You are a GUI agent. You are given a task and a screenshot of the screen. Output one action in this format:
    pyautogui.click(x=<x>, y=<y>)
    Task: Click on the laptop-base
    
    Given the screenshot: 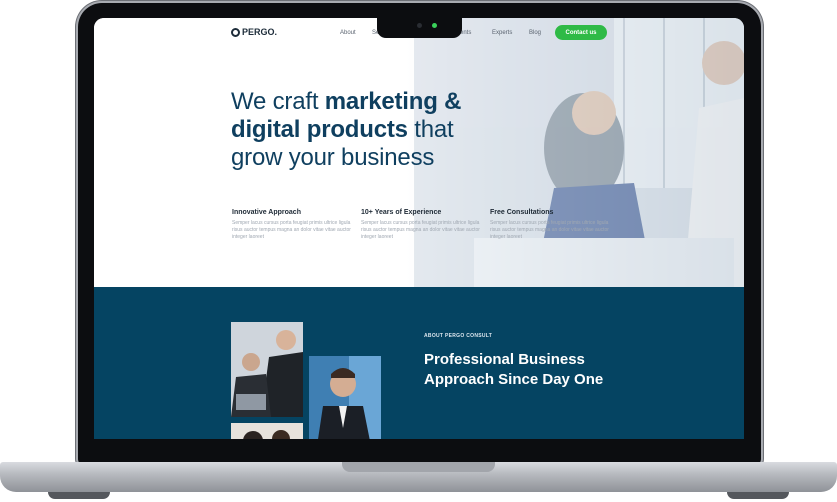 What is the action you would take?
    pyautogui.click(x=418, y=477)
    